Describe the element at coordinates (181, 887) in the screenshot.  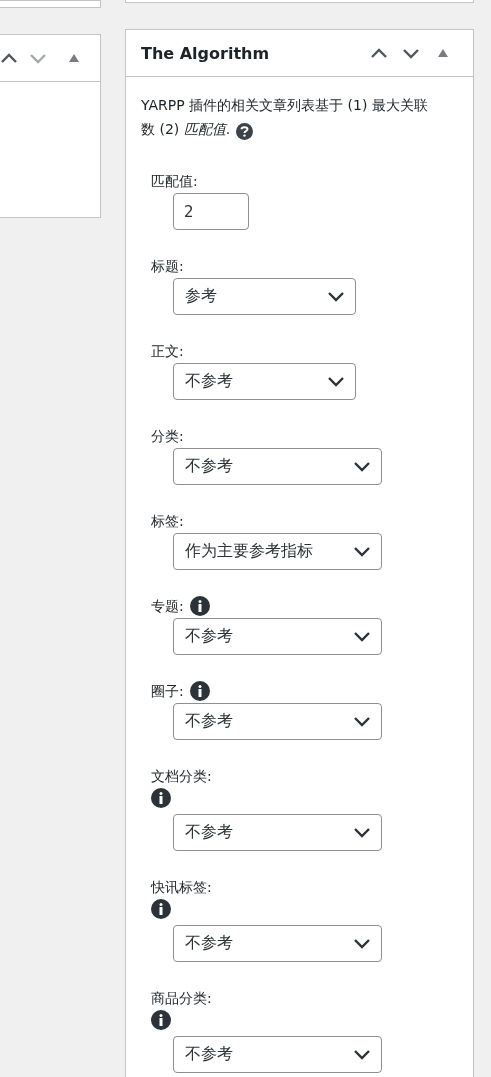
I see `field-label: 快讯标签:` at that location.